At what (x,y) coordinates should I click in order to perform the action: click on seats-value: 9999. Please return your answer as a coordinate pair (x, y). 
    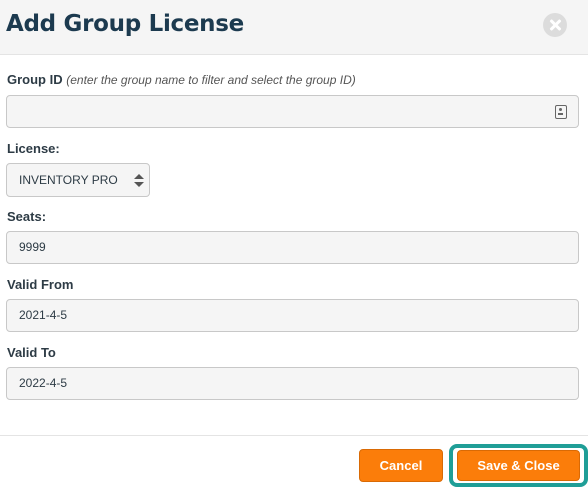
    Looking at the image, I should click on (32, 247).